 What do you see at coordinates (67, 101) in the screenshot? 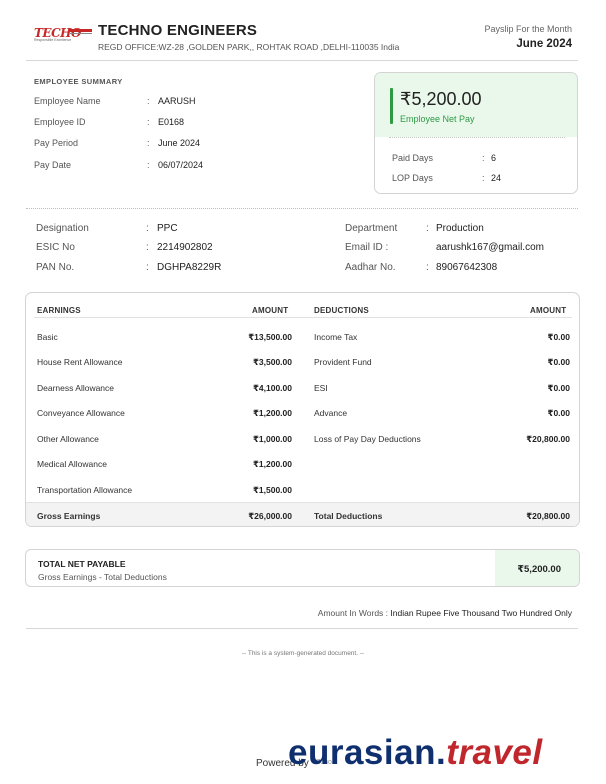
I see `summary-label: Employee Name` at bounding box center [67, 101].